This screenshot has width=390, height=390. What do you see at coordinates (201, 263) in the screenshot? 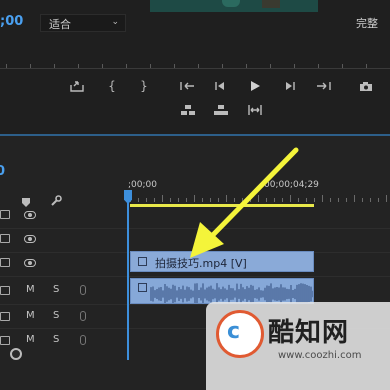
I see `video-clip-name: 拍摄技巧.mp4 [V]` at bounding box center [201, 263].